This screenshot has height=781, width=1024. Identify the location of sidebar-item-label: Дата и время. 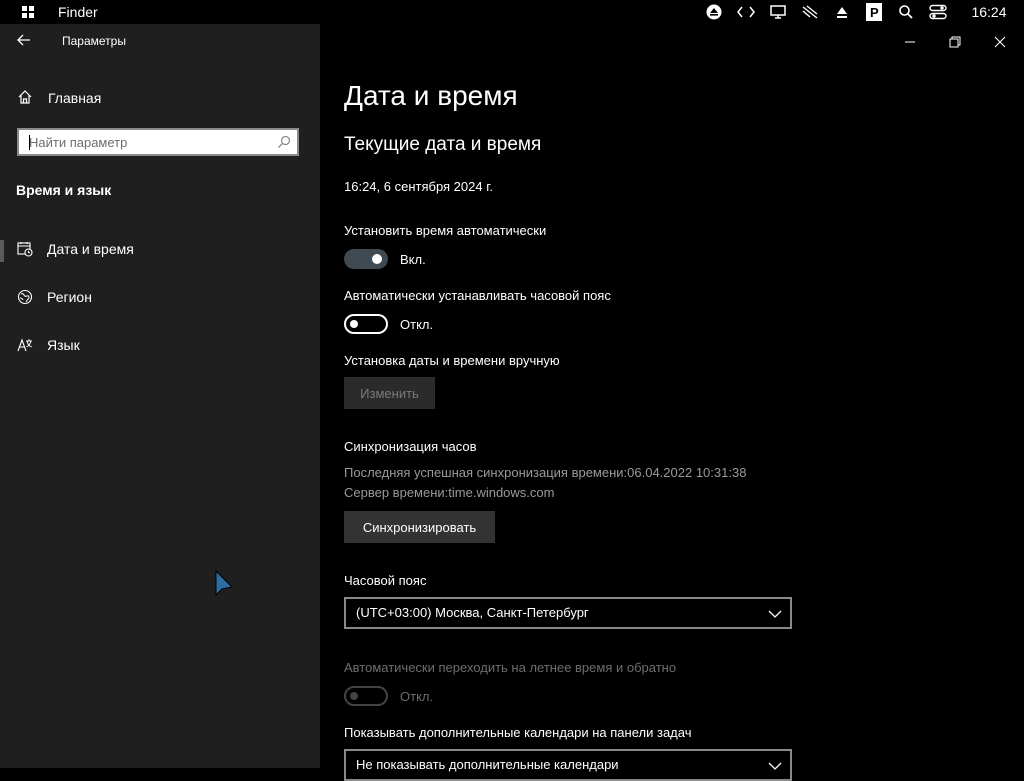
(90, 249).